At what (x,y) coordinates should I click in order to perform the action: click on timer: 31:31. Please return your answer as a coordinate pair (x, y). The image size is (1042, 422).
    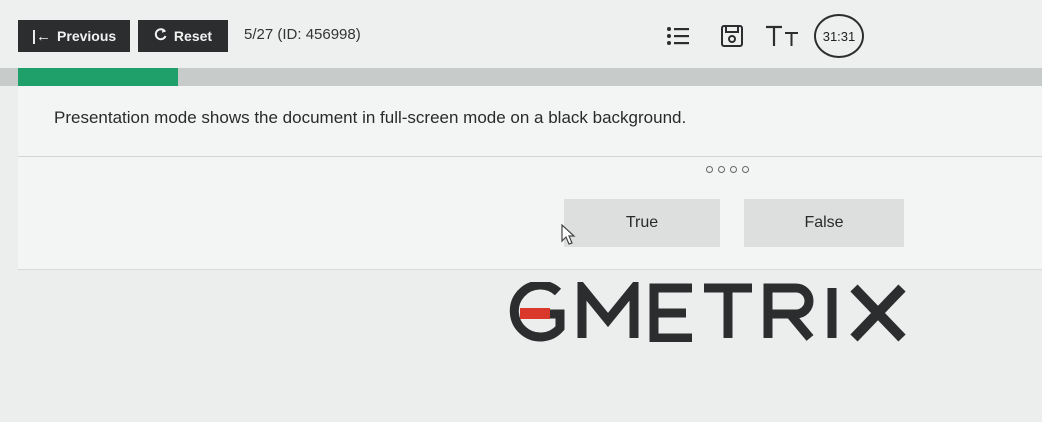
    Looking at the image, I should click on (839, 36).